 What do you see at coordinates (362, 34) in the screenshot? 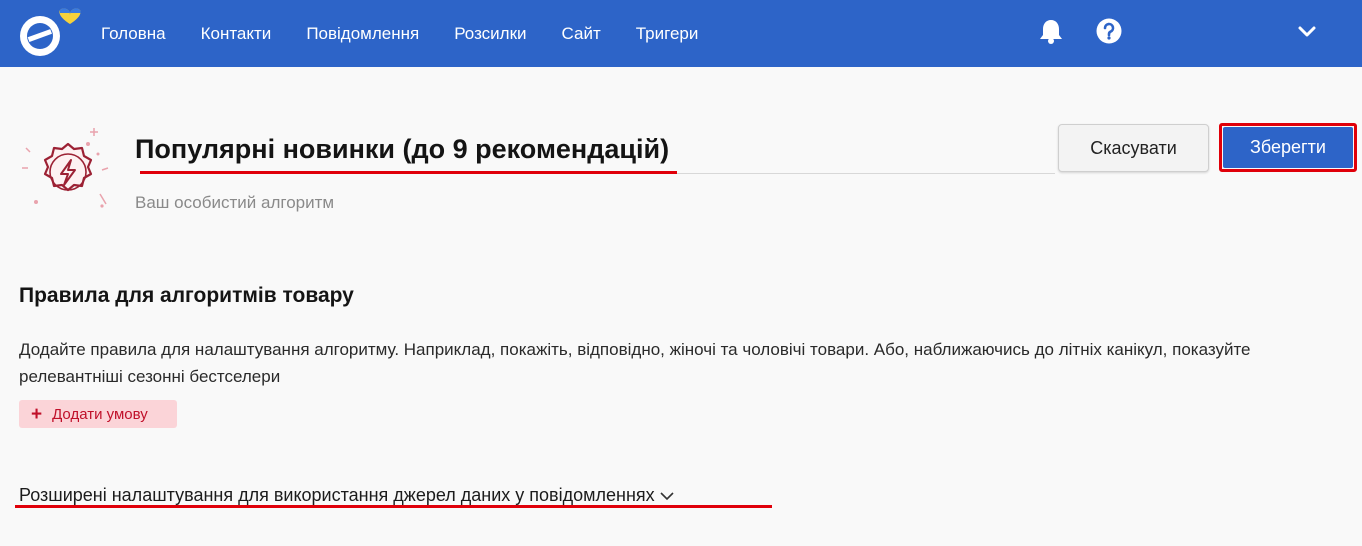
I see `nav-item-messages: Повідомлення` at bounding box center [362, 34].